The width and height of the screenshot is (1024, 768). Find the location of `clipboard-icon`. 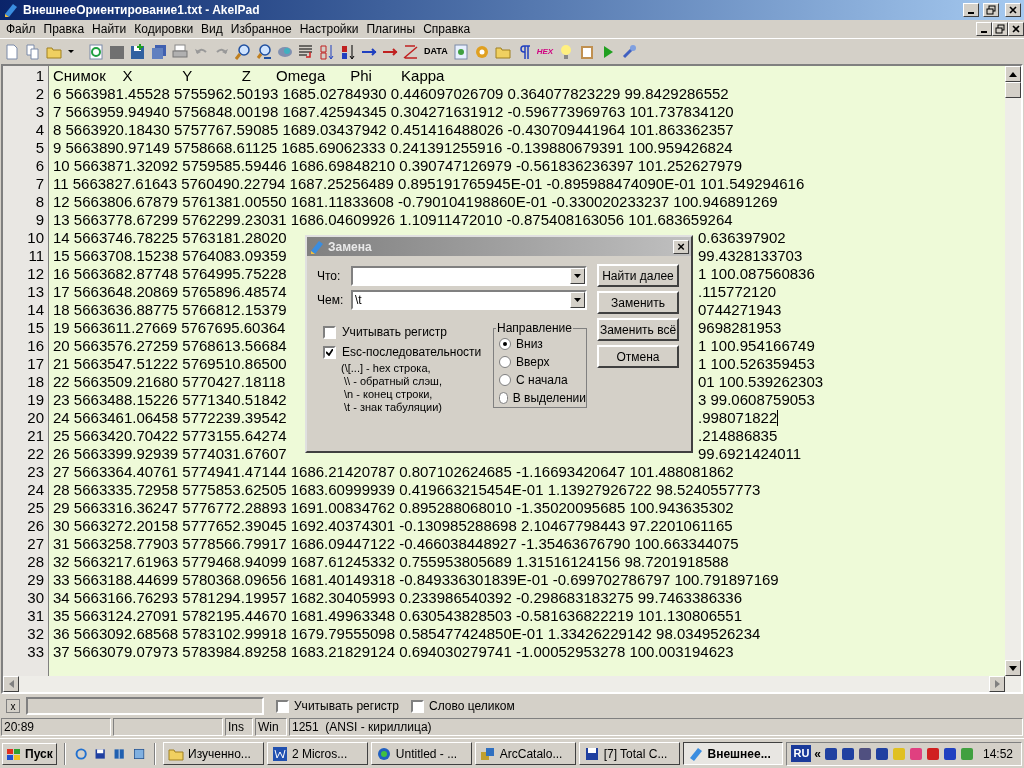

clipboard-icon is located at coordinates (587, 51).